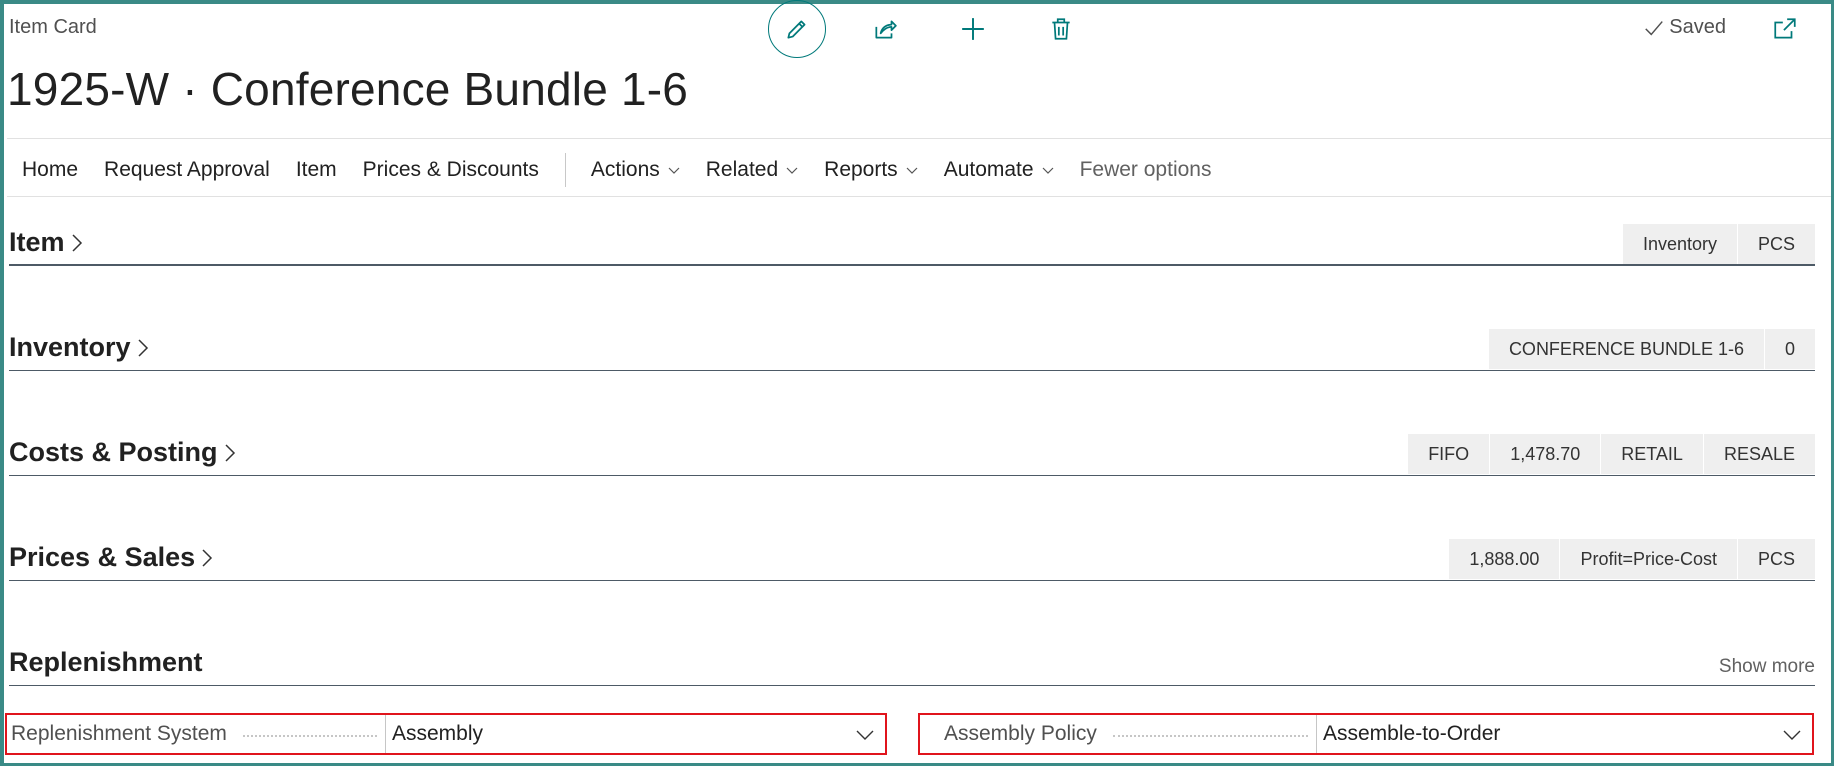 The height and width of the screenshot is (766, 1834). I want to click on saved-label: Saved, so click(1697, 27).